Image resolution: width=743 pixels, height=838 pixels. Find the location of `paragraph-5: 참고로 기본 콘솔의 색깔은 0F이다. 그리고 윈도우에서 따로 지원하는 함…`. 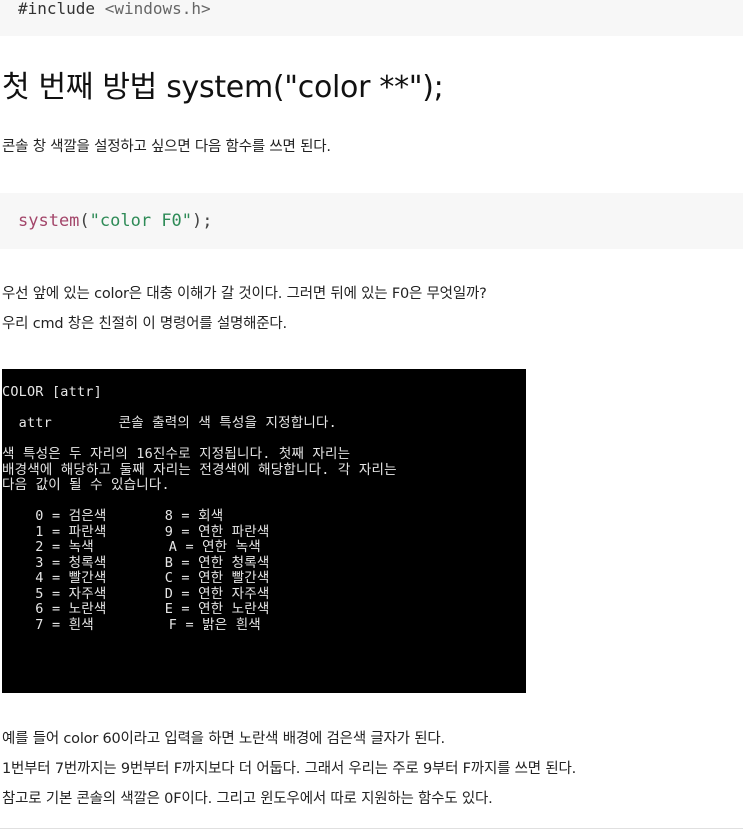

paragraph-5: 참고로 기본 콘솔의 색깔은 0F이다. 그리고 윈도우에서 따로 지원하는 함… is located at coordinates (247, 799).